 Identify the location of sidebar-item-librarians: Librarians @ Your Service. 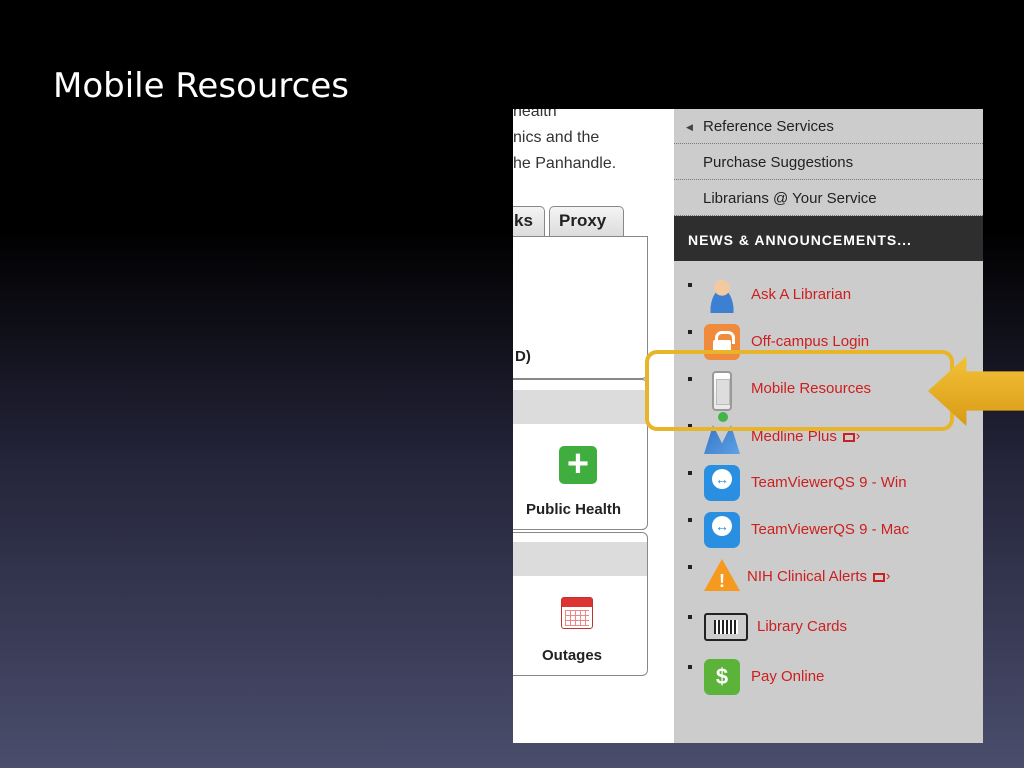
(828, 198).